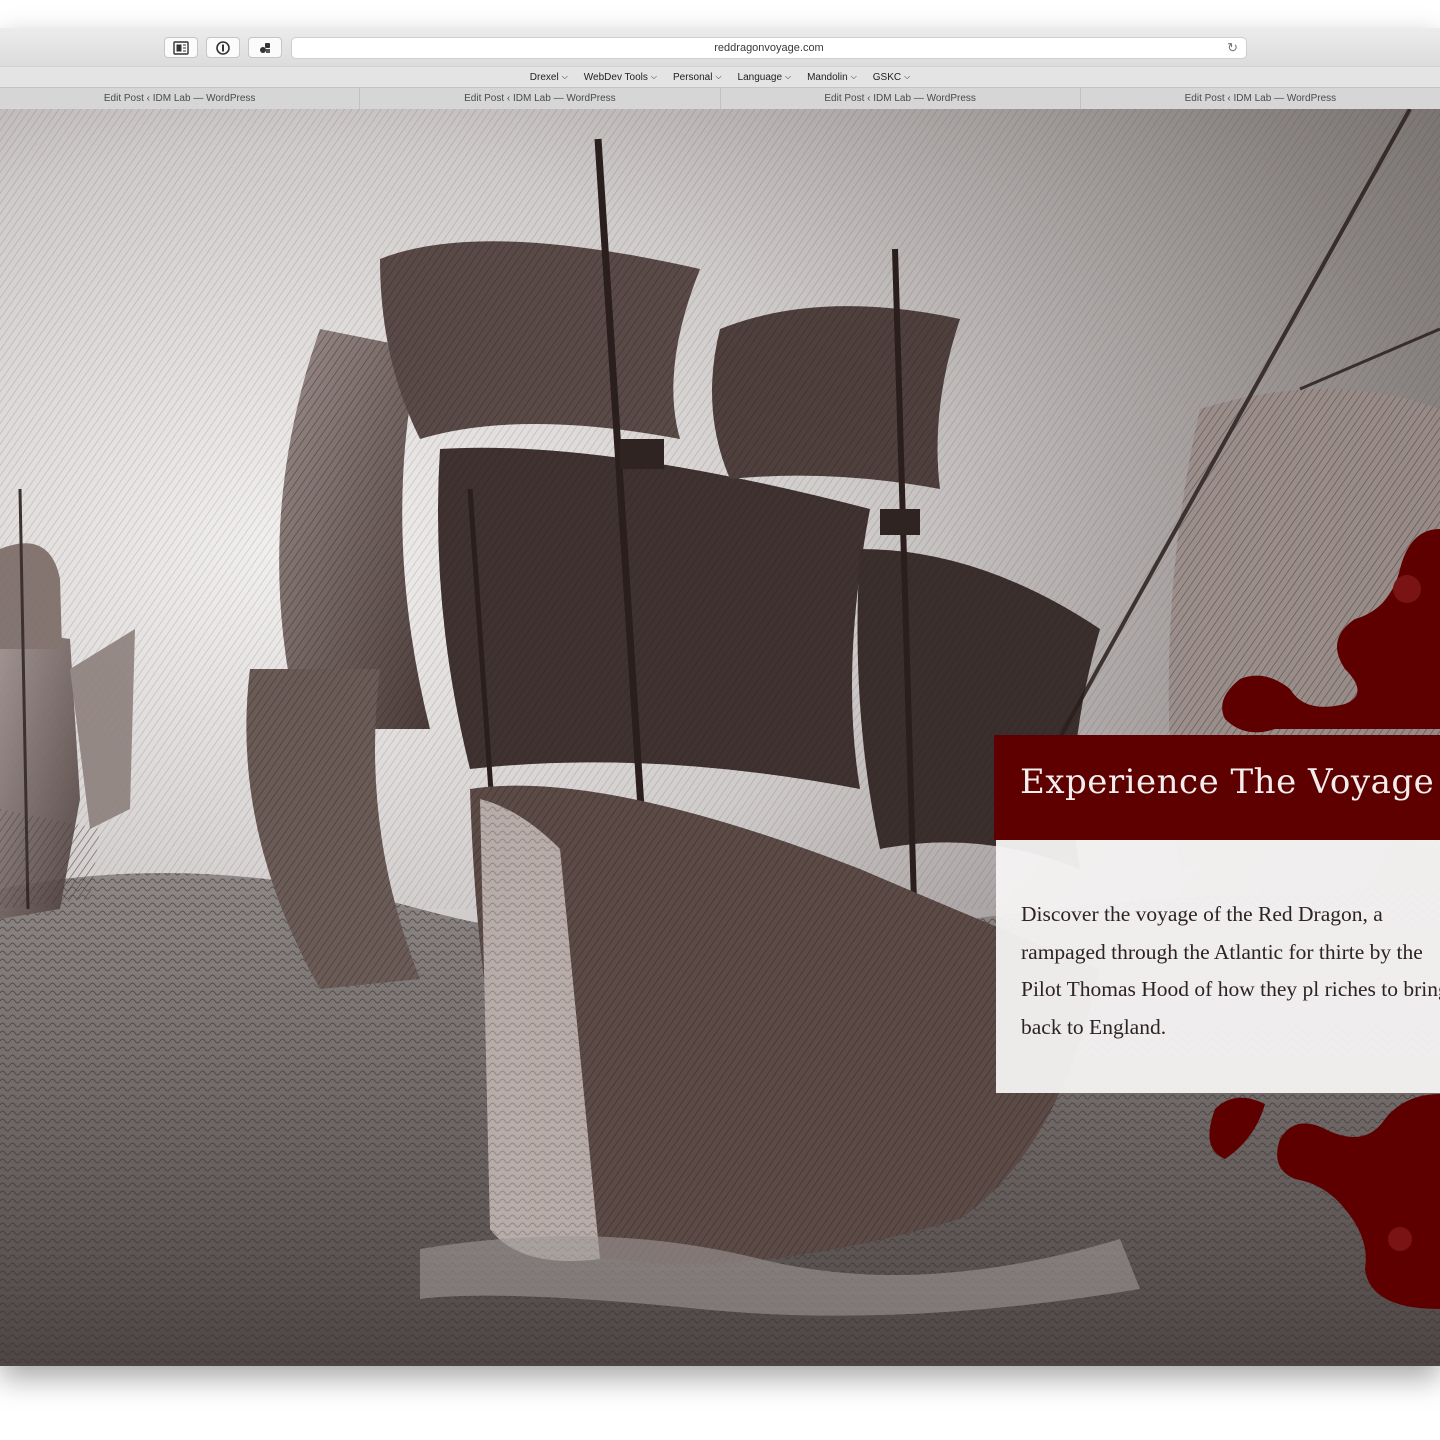  What do you see at coordinates (181, 47) in the screenshot?
I see `reader-icon` at bounding box center [181, 47].